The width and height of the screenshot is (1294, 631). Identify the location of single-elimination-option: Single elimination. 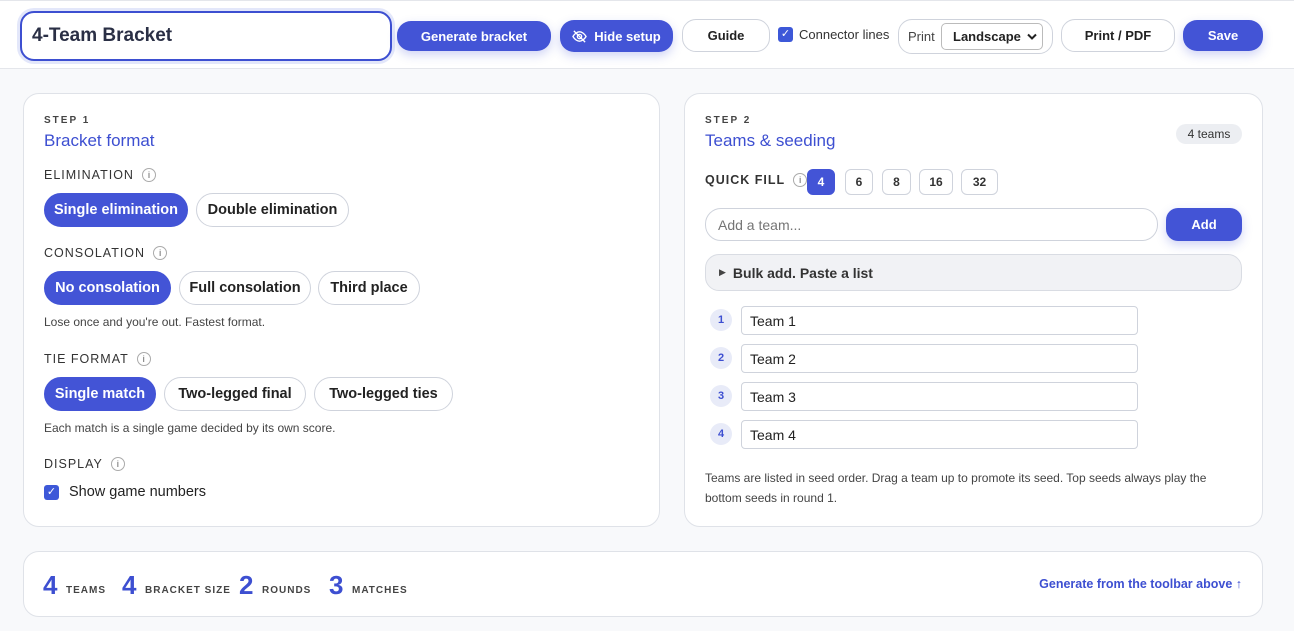
(116, 210).